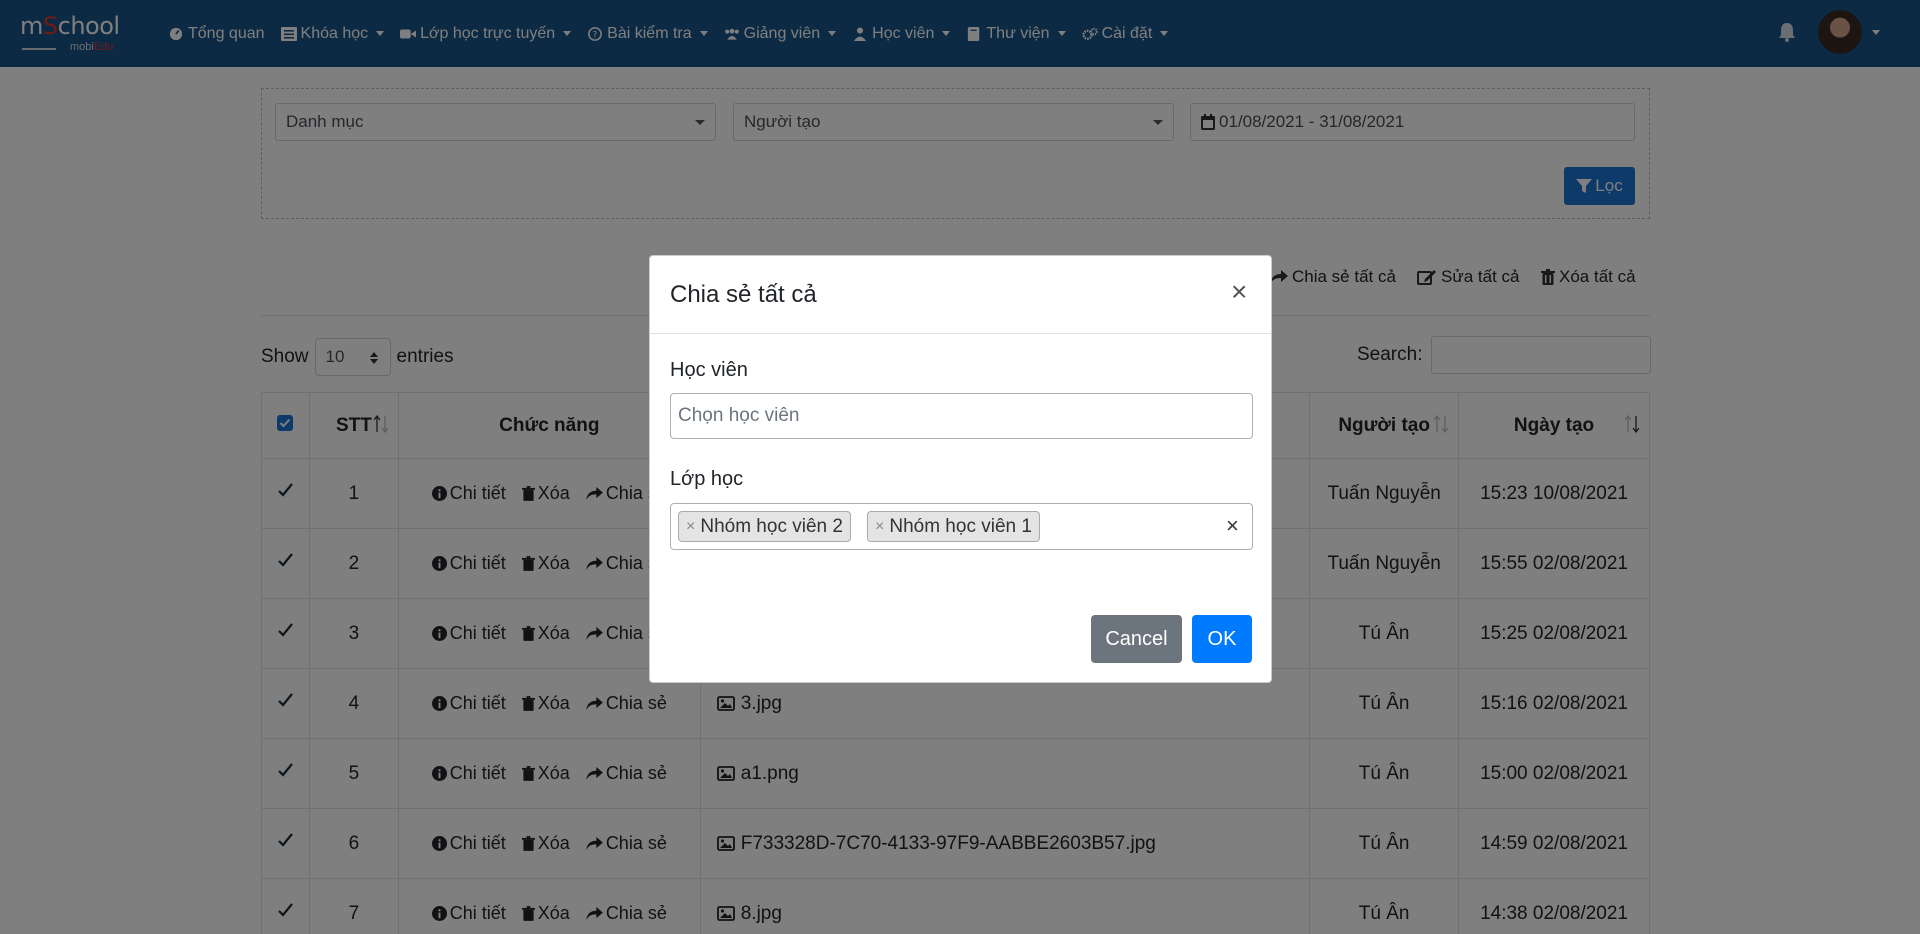  I want to click on class-label: Lớp học, so click(707, 479).